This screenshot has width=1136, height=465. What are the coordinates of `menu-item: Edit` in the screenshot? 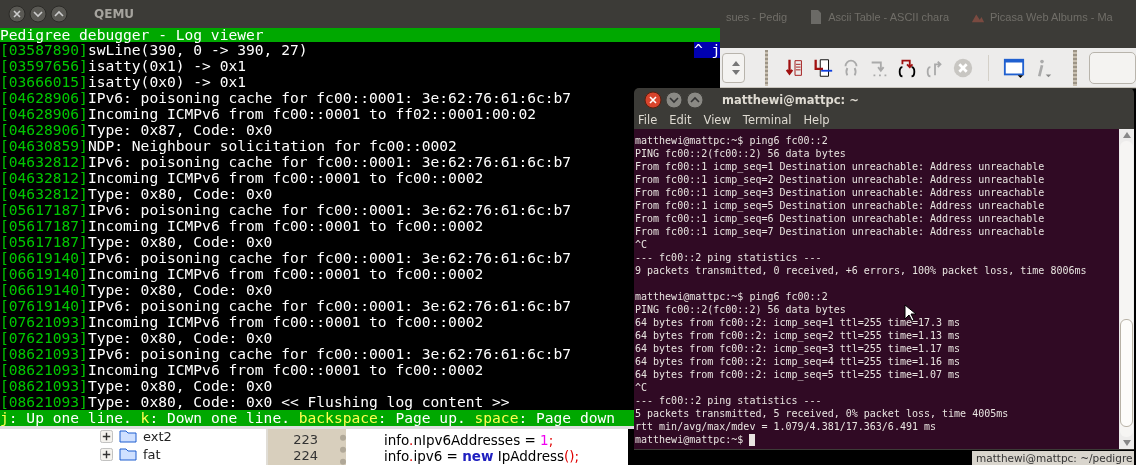 It's located at (680, 120).